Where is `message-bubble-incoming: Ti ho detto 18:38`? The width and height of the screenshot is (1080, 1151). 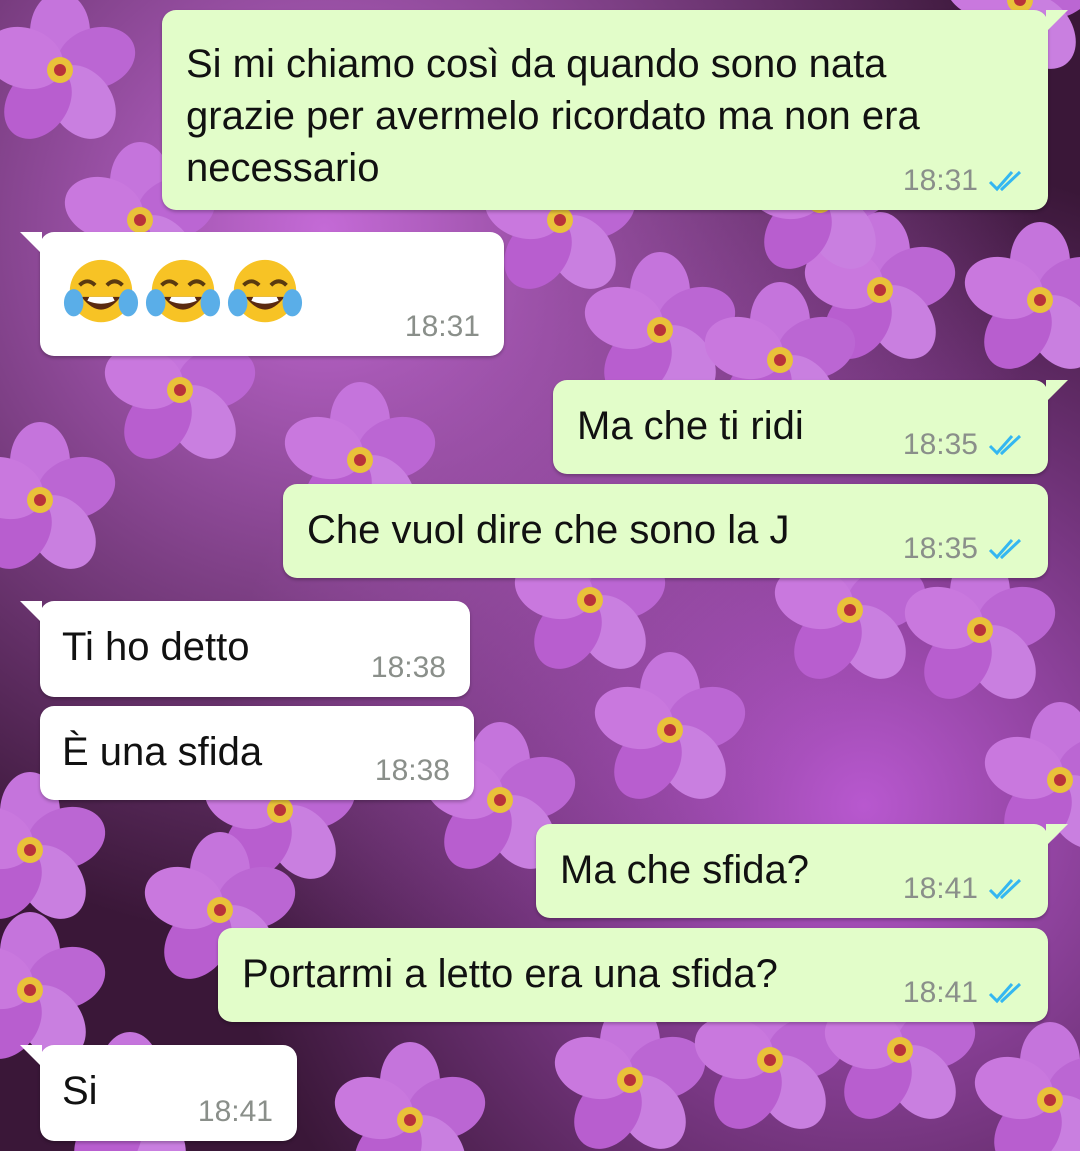
message-bubble-incoming: Ti ho detto 18:38 is located at coordinates (245, 649).